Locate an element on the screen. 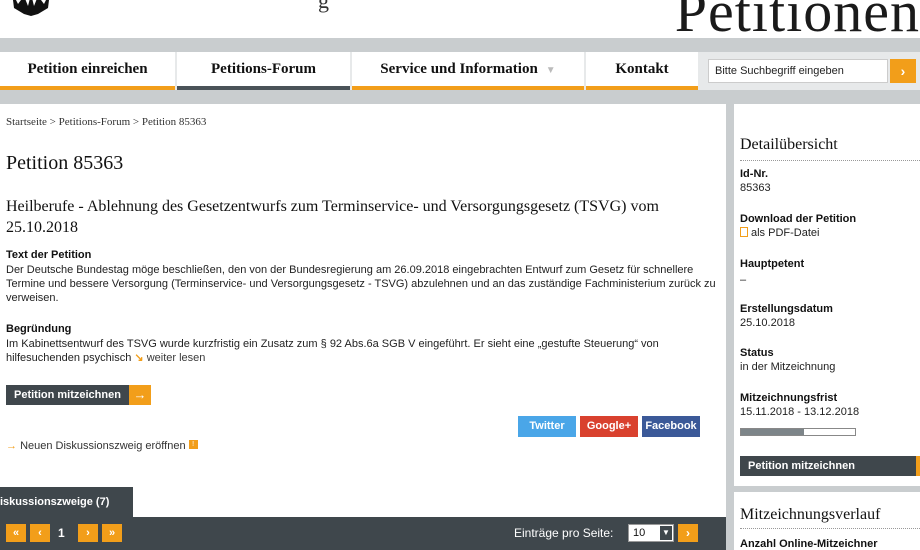  nav-label: Service und Information is located at coordinates (459, 69).